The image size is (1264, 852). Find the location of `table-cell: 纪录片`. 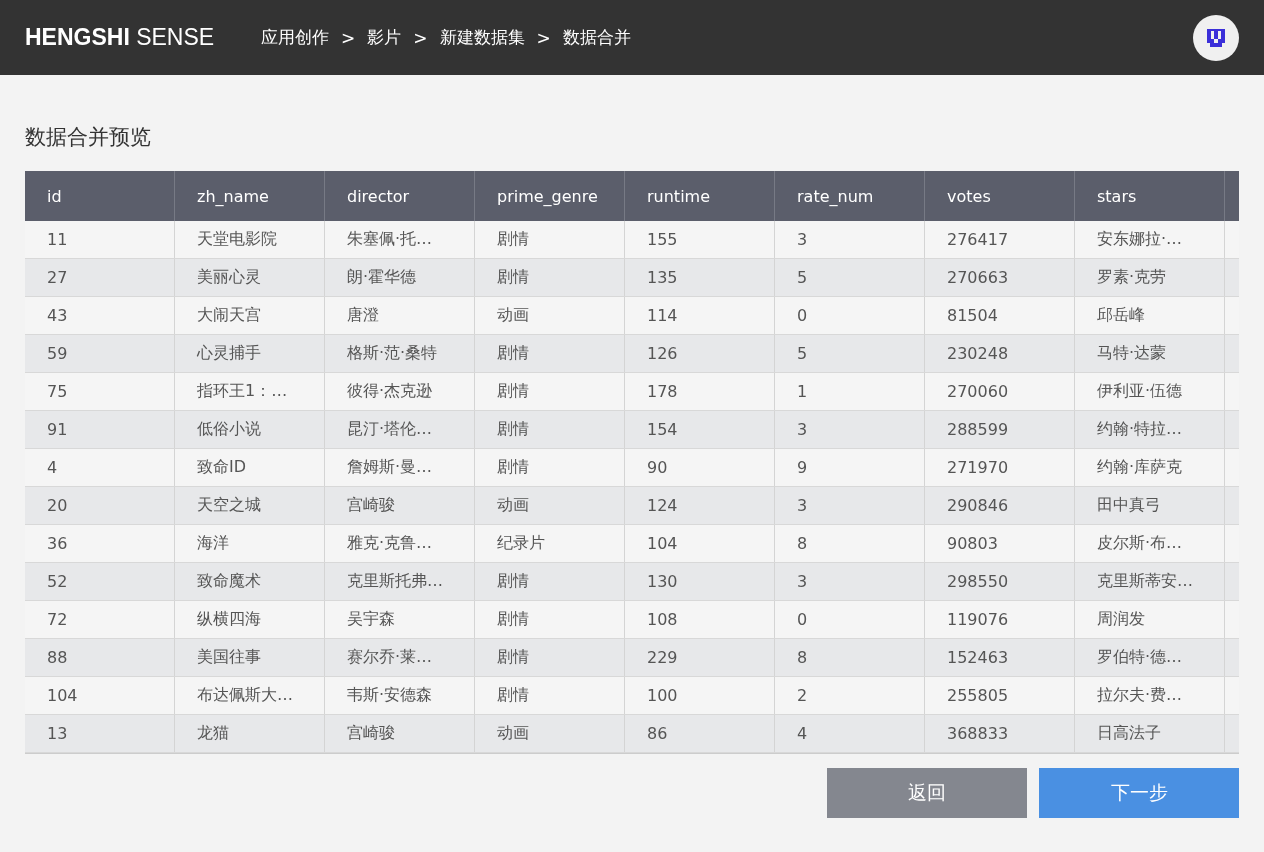

table-cell: 纪录片 is located at coordinates (550, 543).